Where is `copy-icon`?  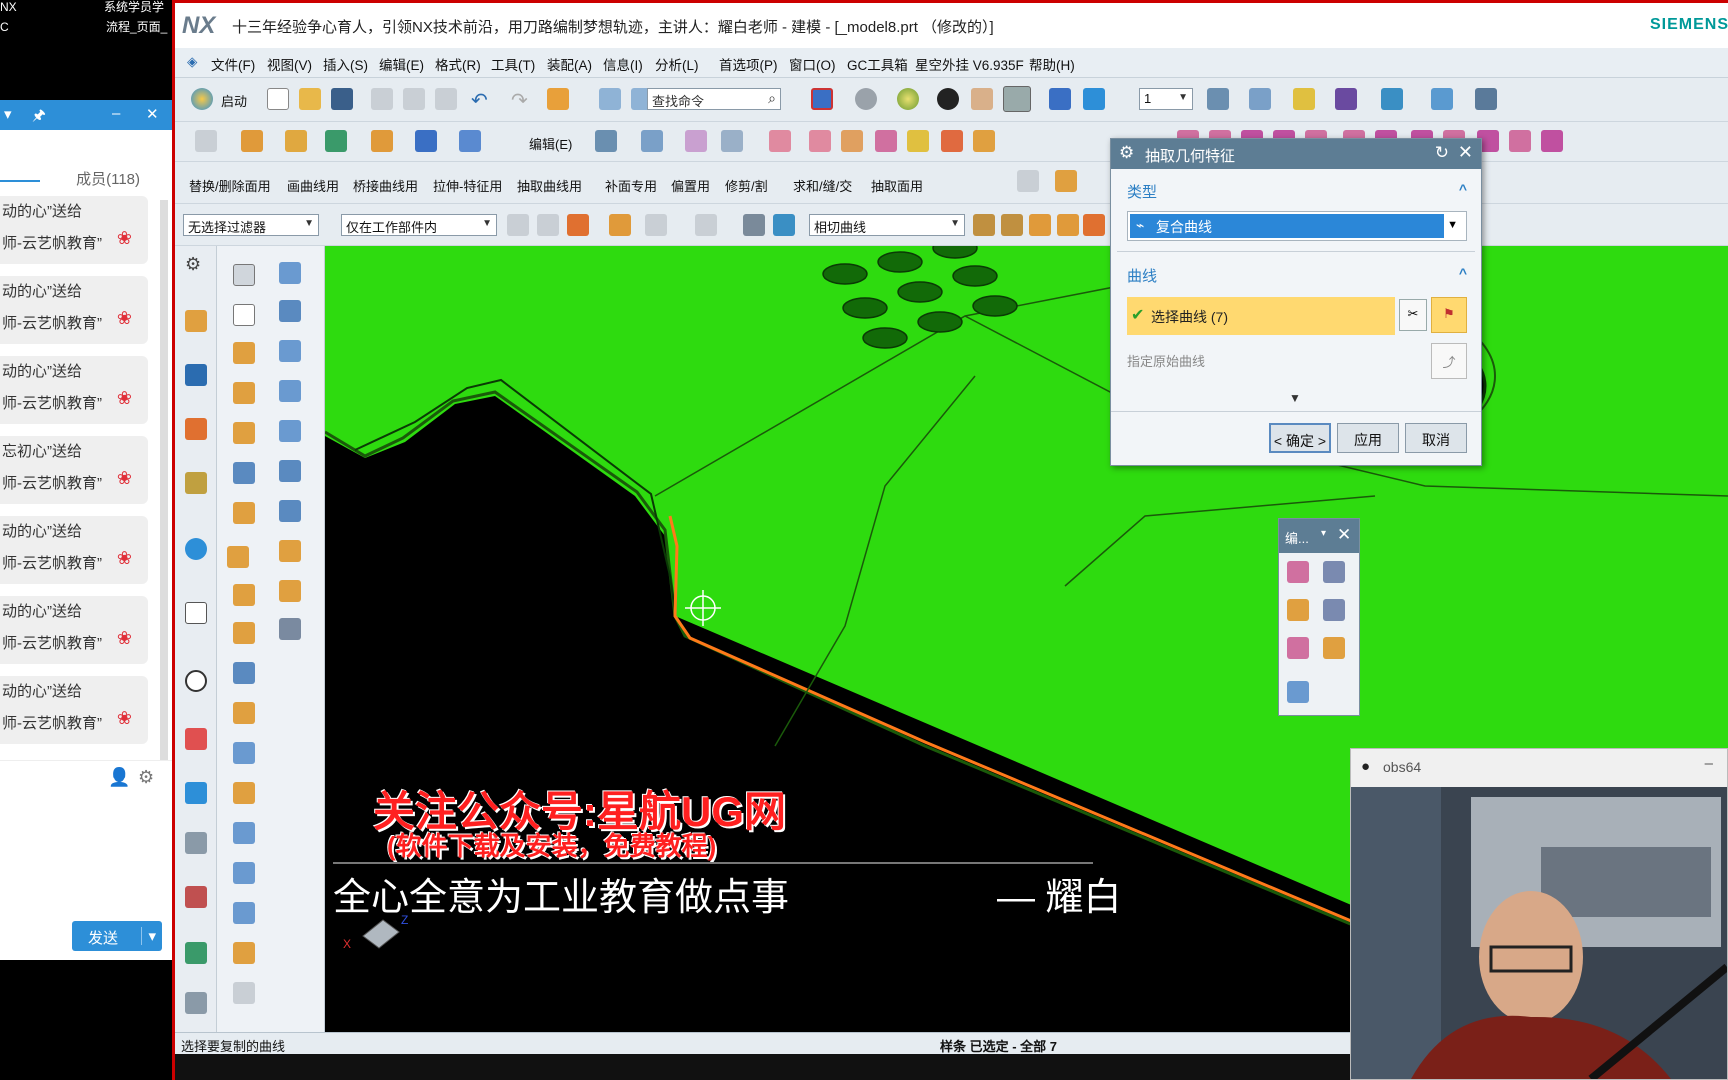 copy-icon is located at coordinates (414, 99).